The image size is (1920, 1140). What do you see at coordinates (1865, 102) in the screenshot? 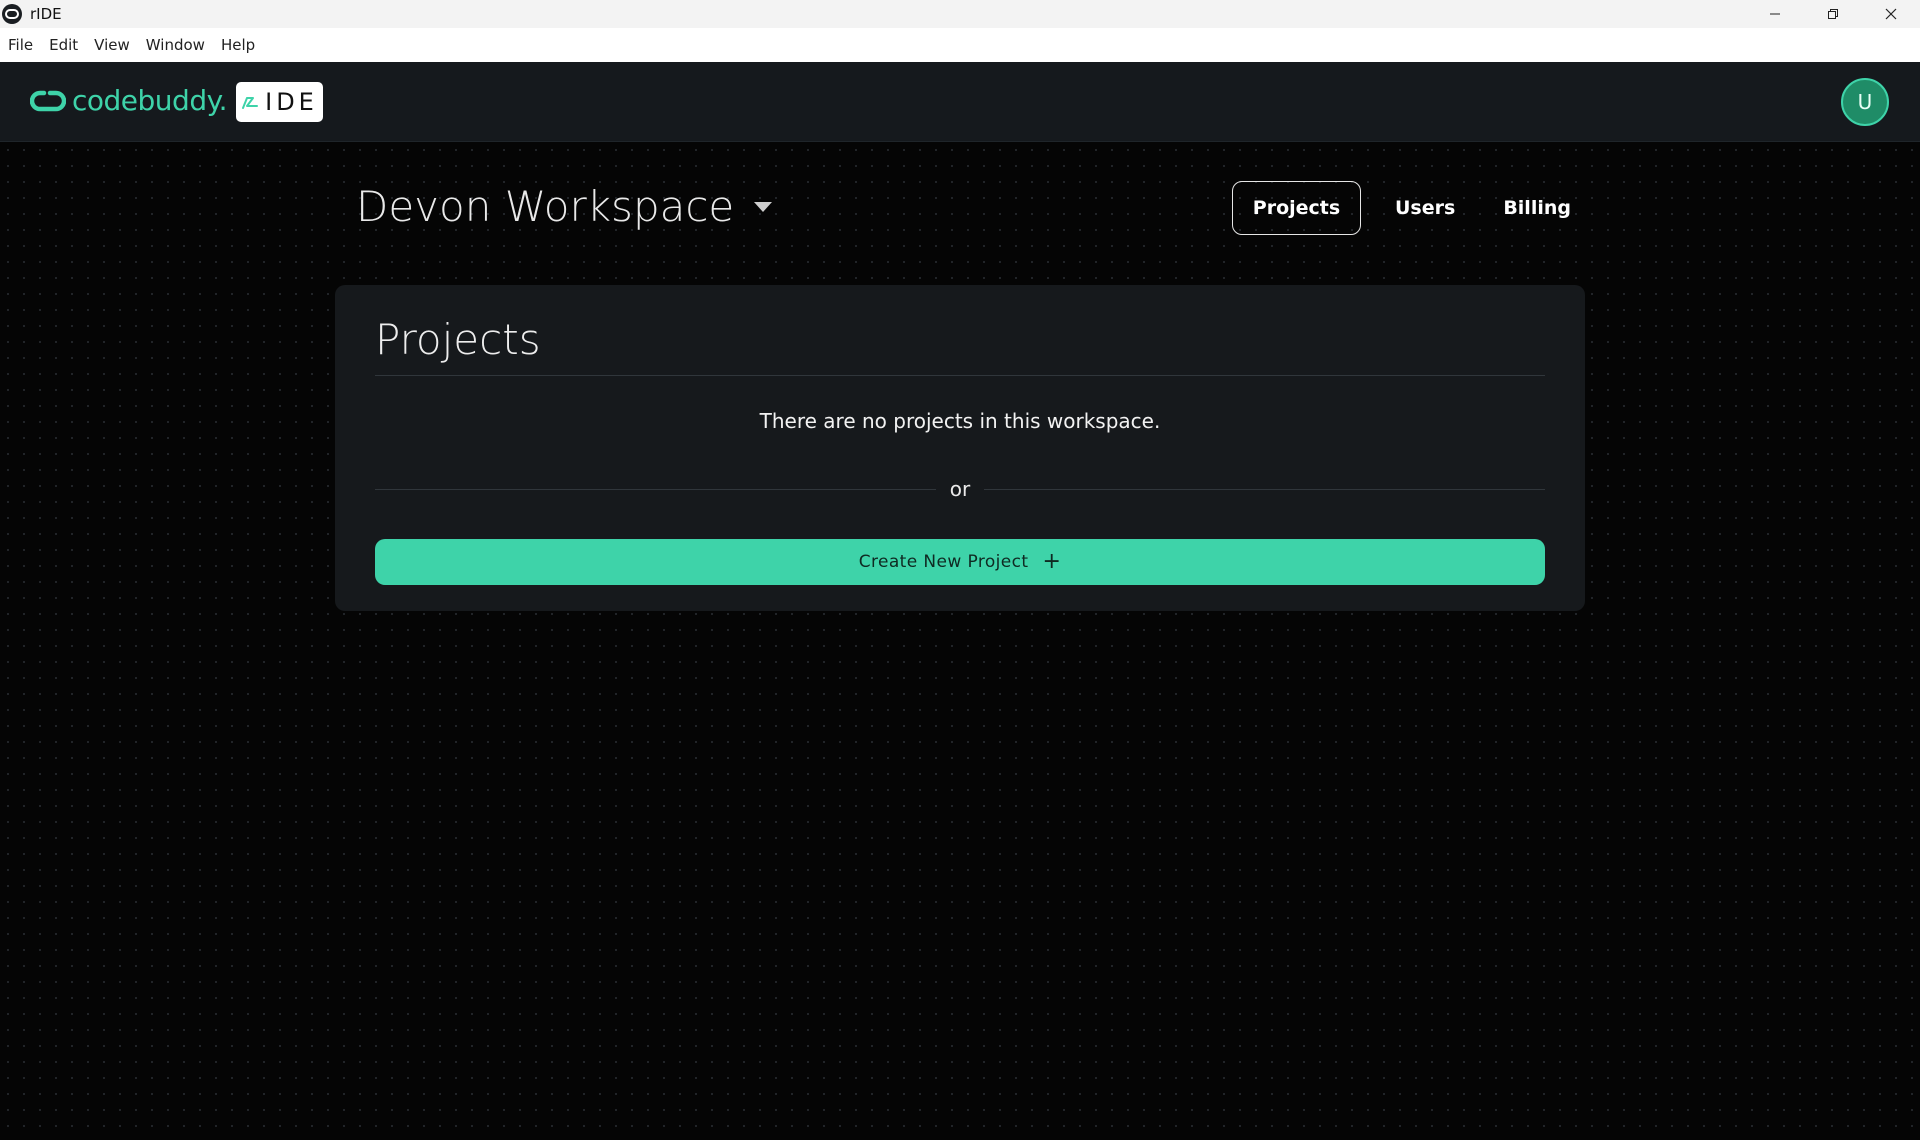
I see `user-avatar: U` at bounding box center [1865, 102].